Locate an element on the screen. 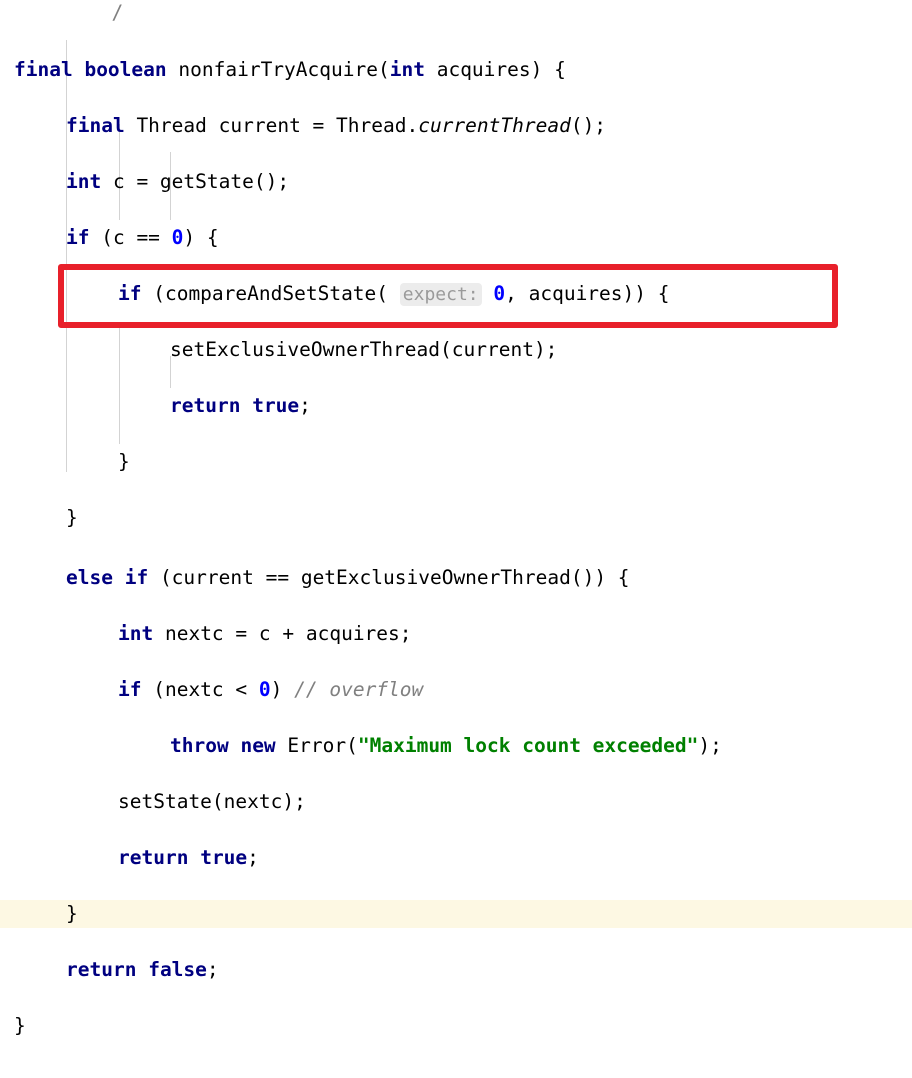  javadoc-slash-glyph: / is located at coordinates (117, 12).